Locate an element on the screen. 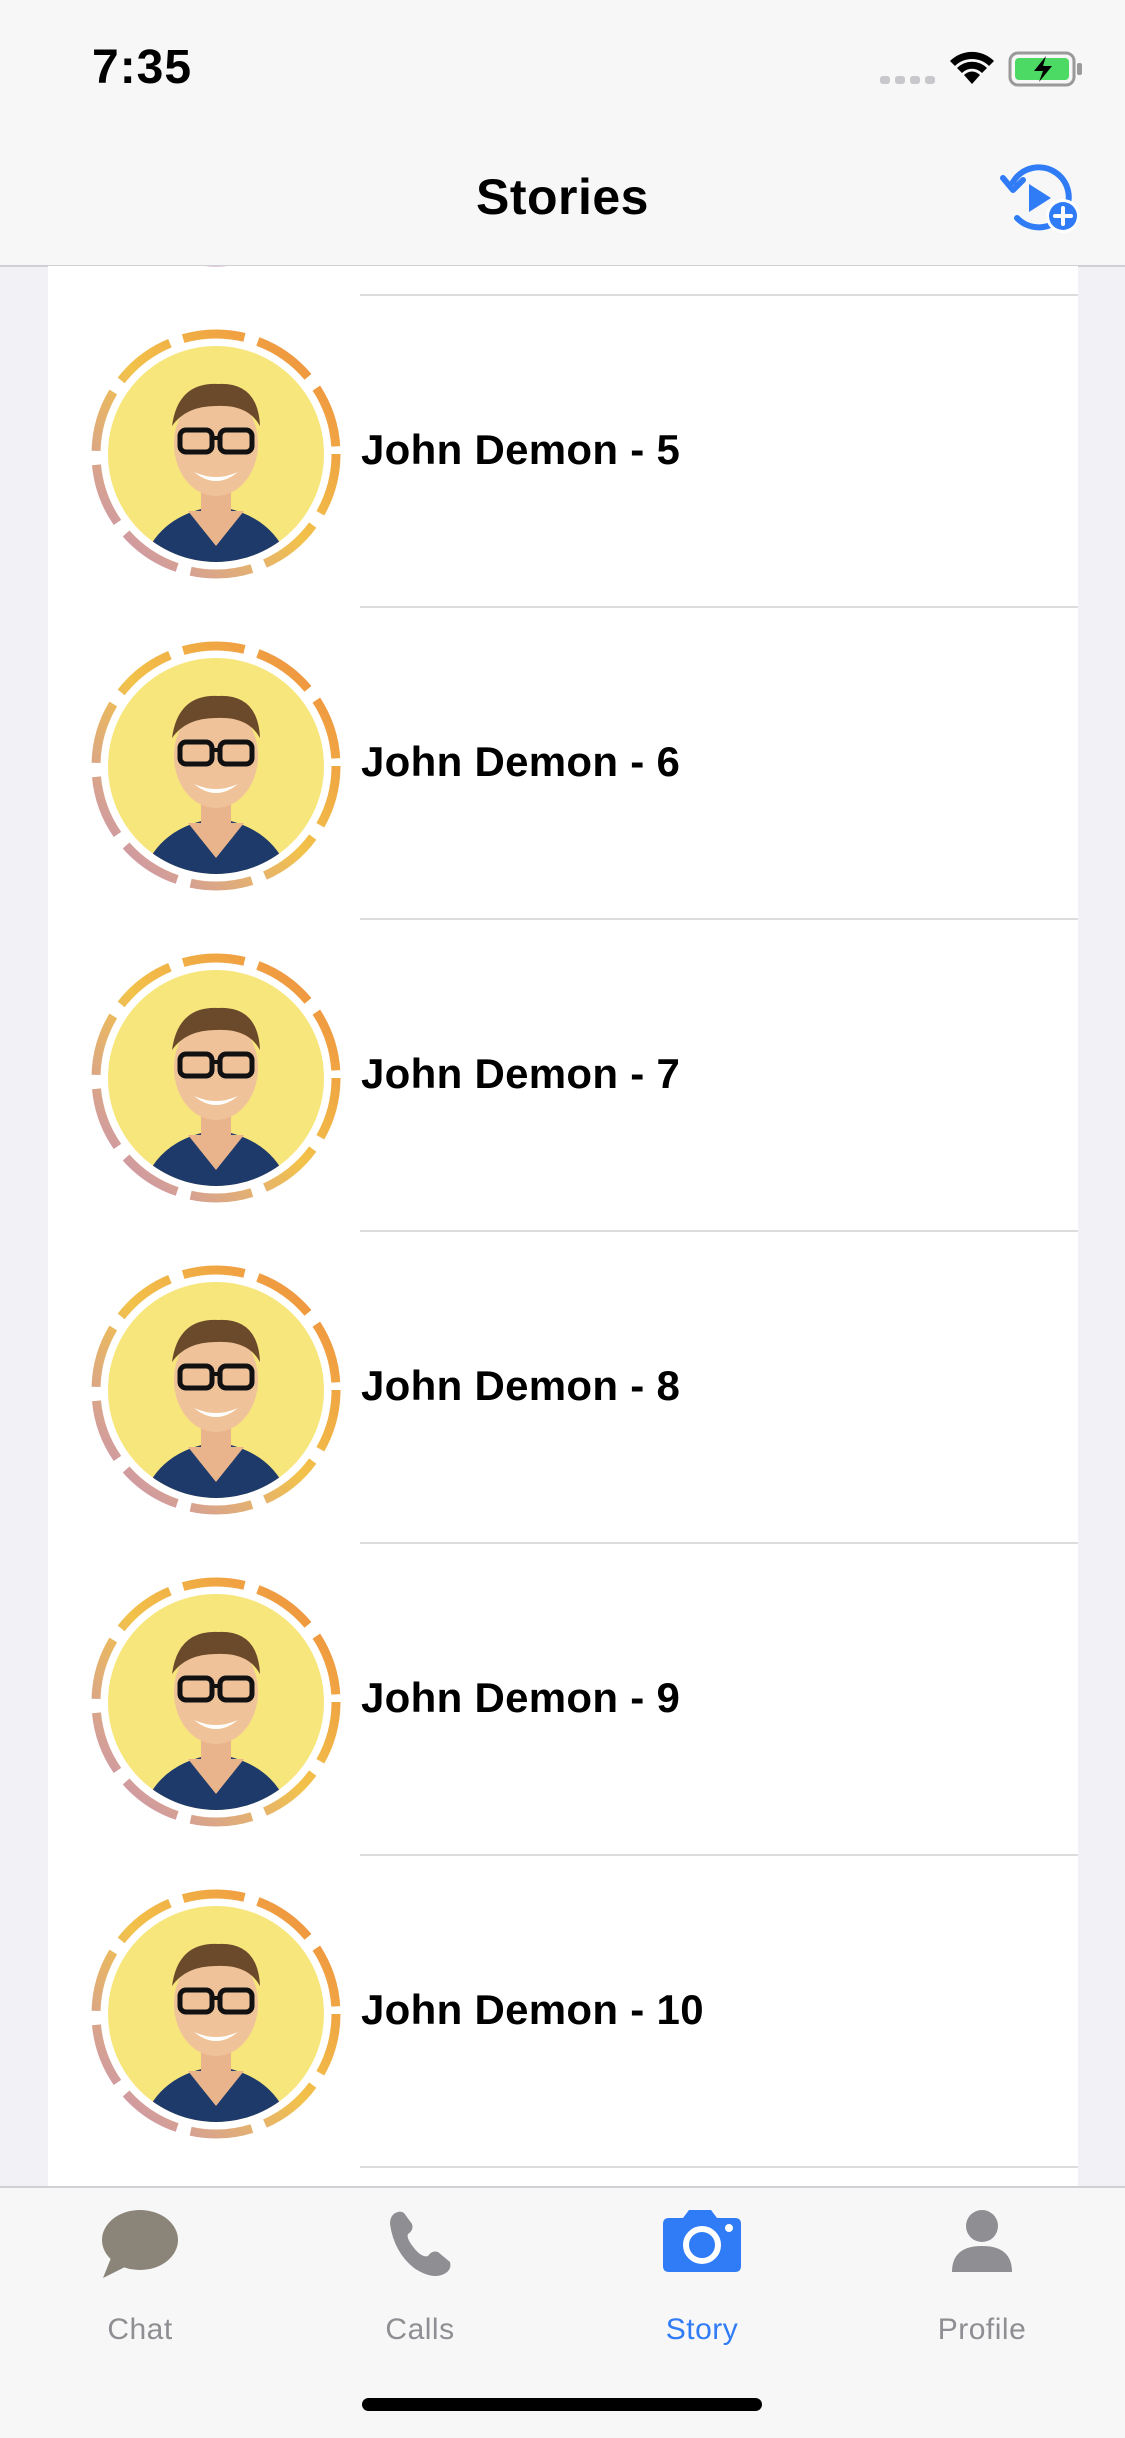 This screenshot has height=2438, width=1125. chat-bubble-icon is located at coordinates (140, 2244).